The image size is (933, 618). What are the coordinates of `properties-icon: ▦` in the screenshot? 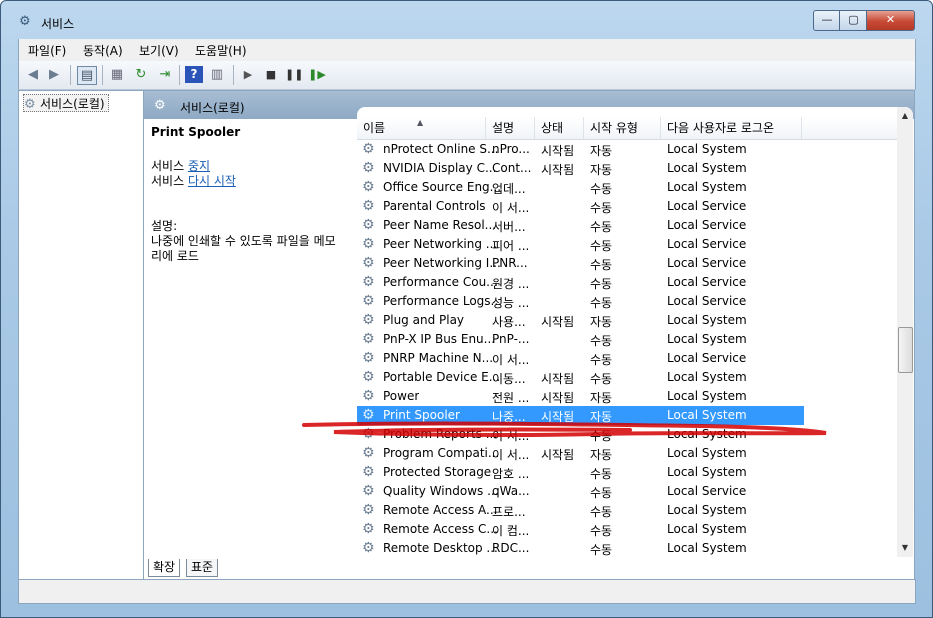 It's located at (117, 74).